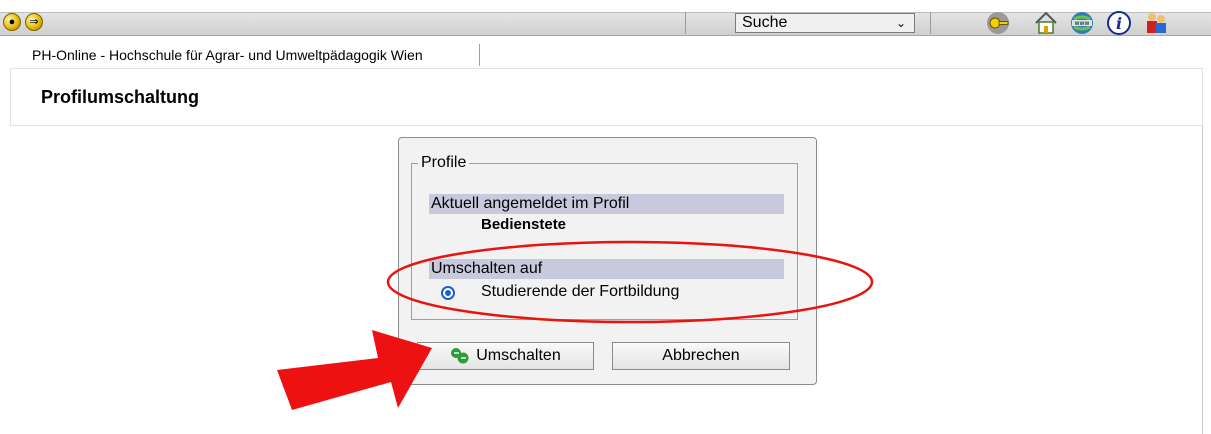 This screenshot has width=1211, height=434. Describe the element at coordinates (1202, 280) in the screenshot. I see `content-border` at that location.